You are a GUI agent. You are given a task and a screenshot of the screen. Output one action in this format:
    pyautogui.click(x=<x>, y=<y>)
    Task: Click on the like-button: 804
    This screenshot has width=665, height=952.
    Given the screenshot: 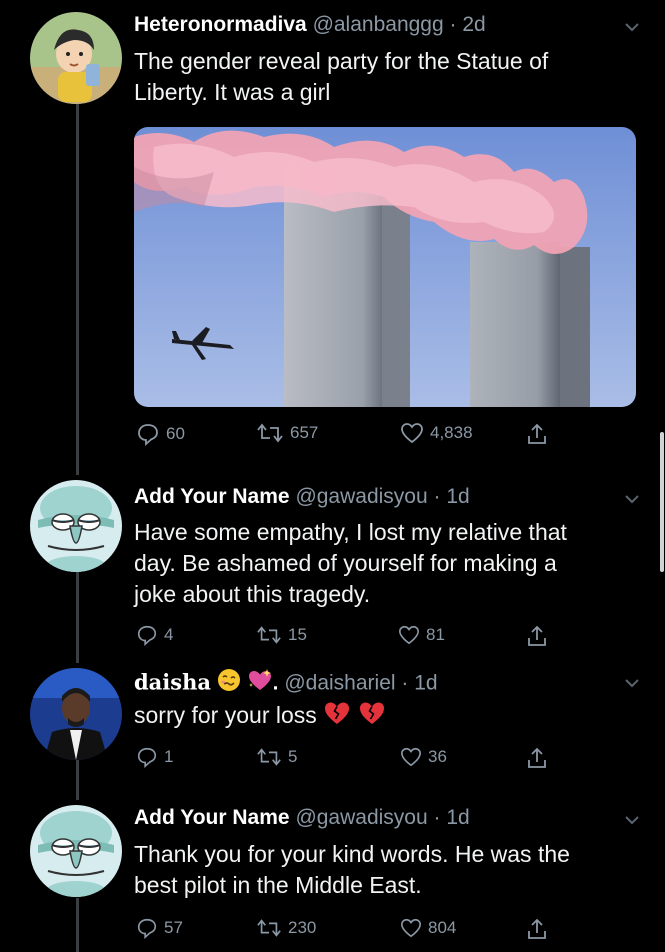 What is the action you would take?
    pyautogui.click(x=428, y=928)
    